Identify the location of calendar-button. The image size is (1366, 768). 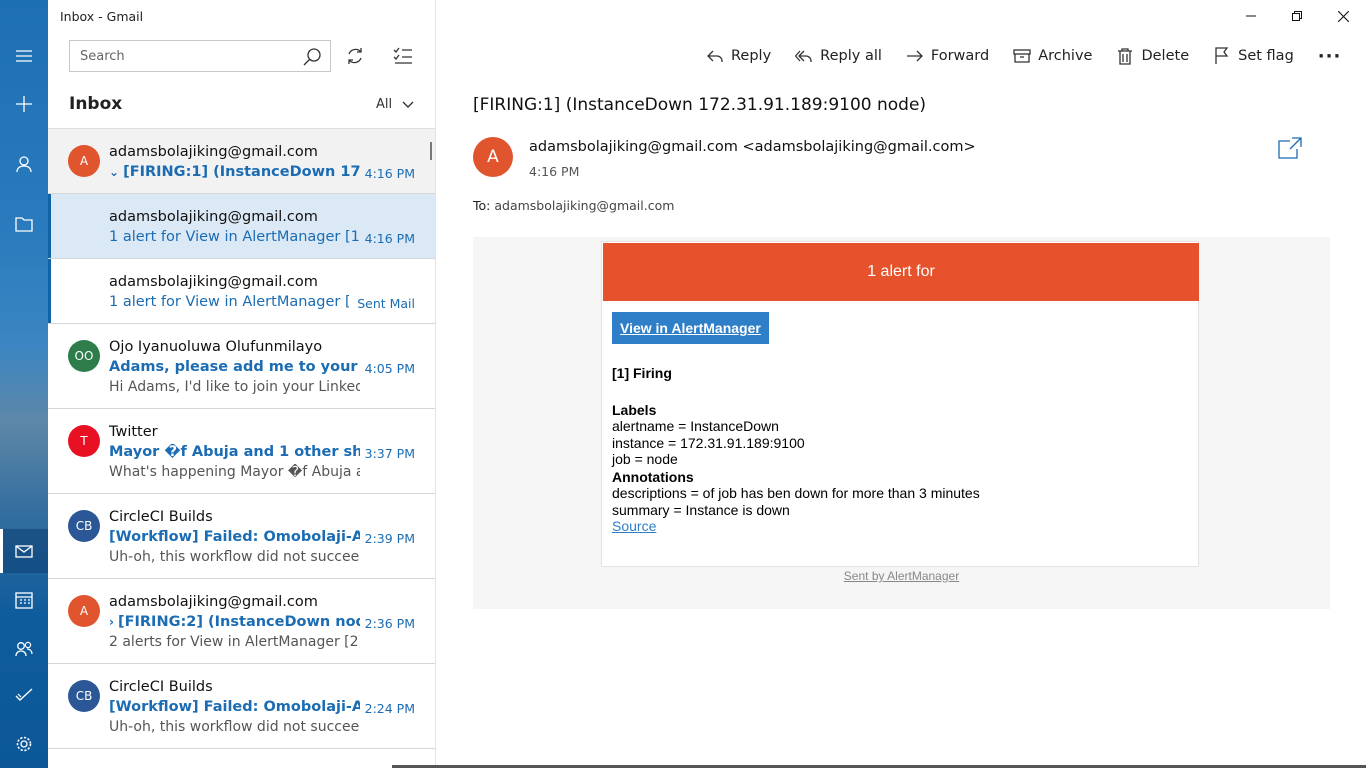
(24, 600).